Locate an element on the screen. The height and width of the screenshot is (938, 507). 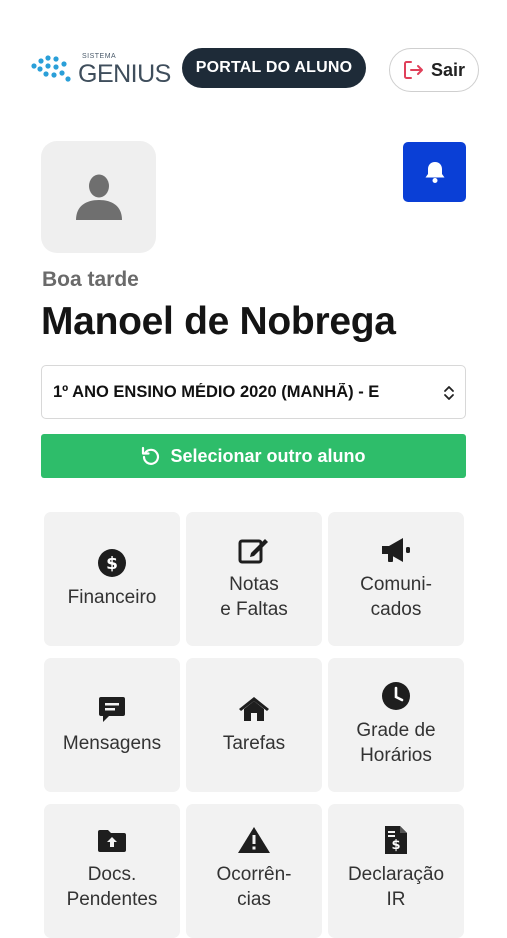
class-select: 1º ANO ENSINO MÉDIO 2020 (MANHÃ) - E is located at coordinates (253, 392).